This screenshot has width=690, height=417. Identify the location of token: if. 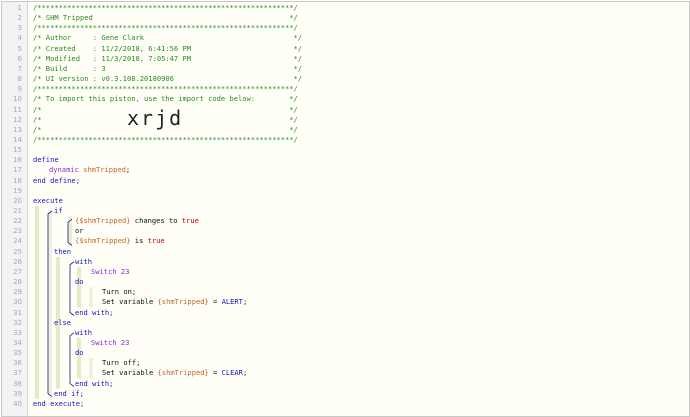
(58, 210).